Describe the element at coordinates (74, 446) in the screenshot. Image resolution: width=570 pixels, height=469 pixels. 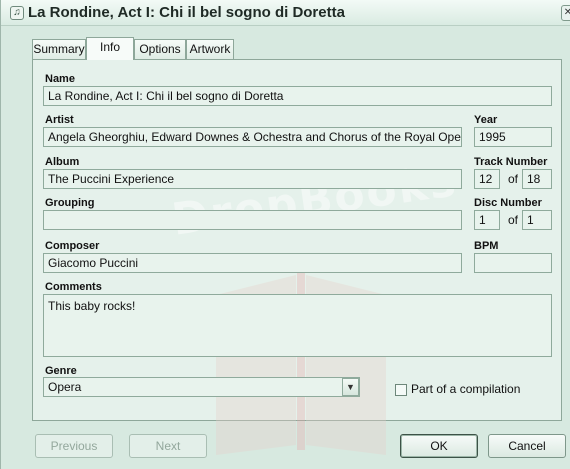
I see `previous-button: Previous` at that location.